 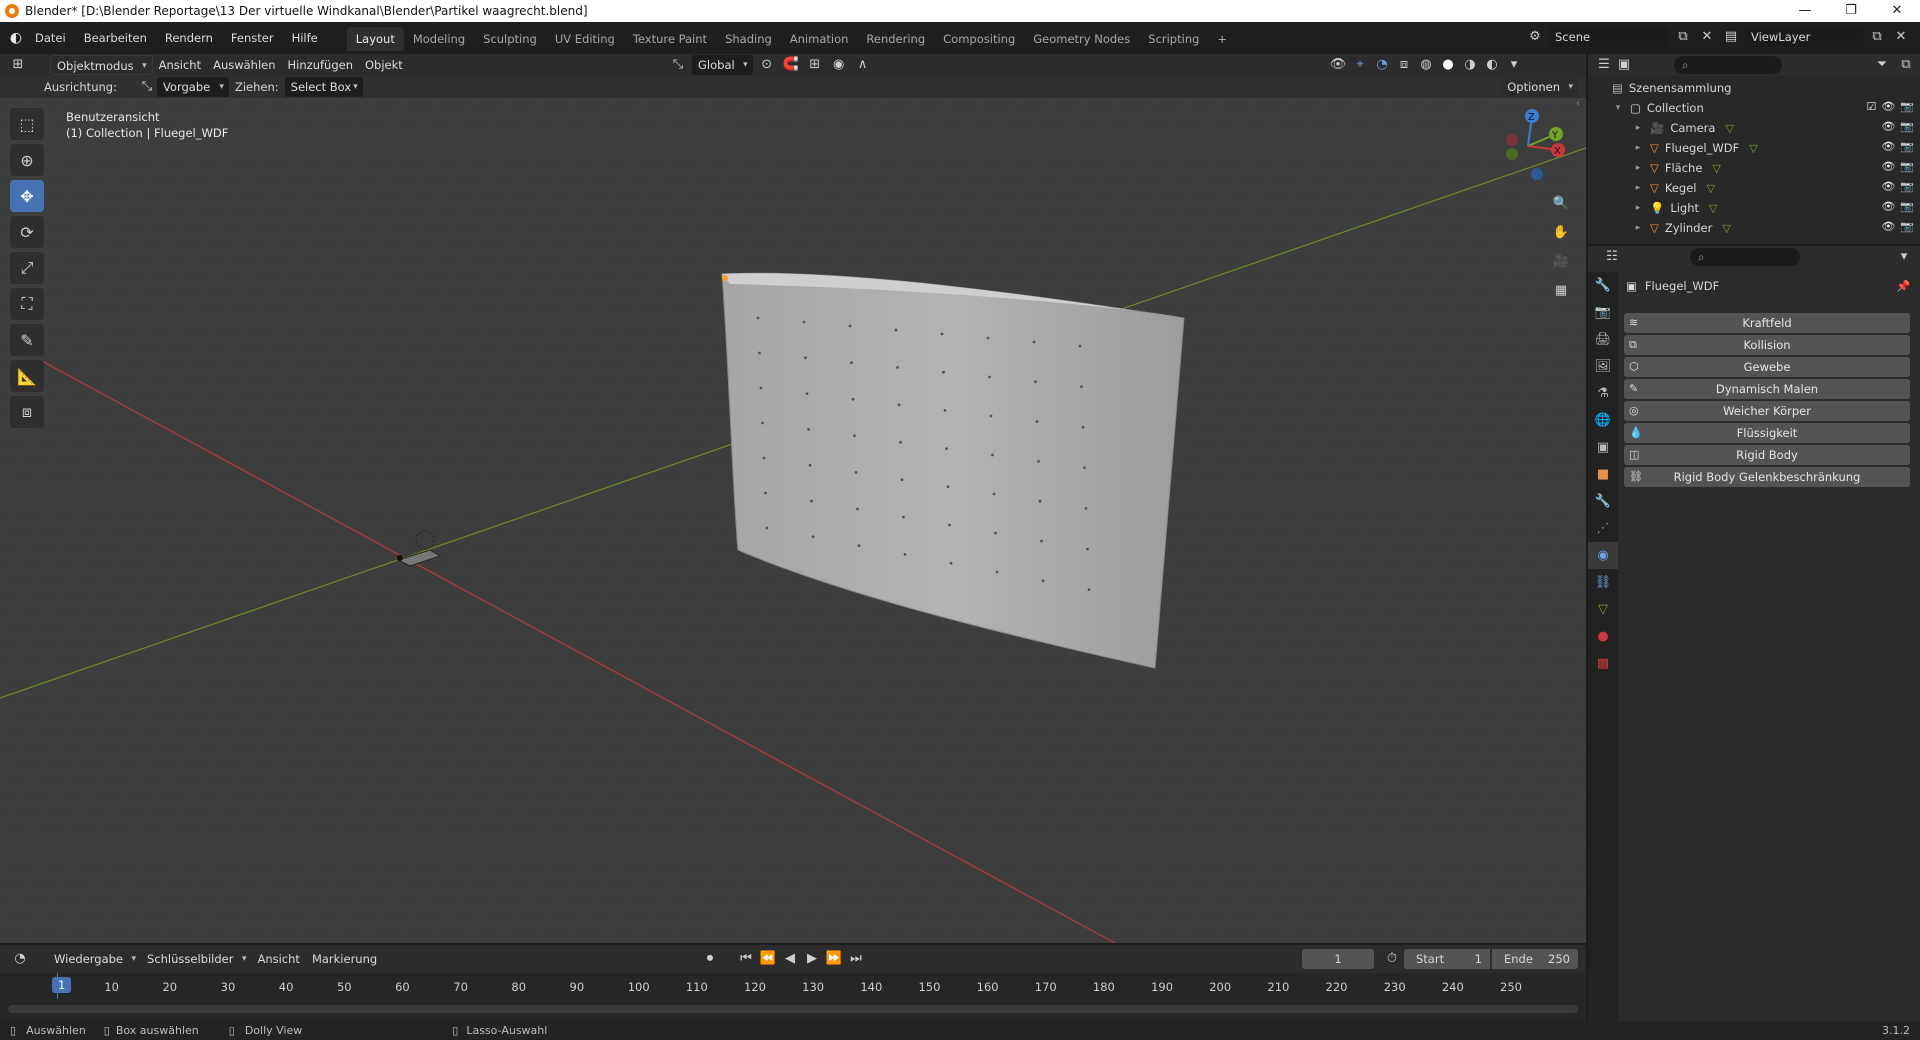 What do you see at coordinates (320, 65) in the screenshot?
I see `menu-hinzufuegen: Hinzufügen` at bounding box center [320, 65].